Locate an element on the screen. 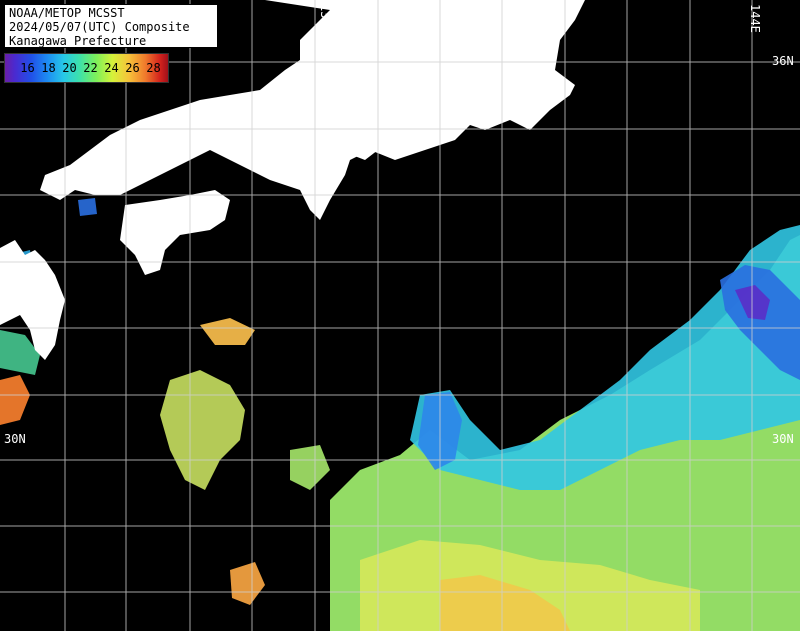  scale-tick: 22 is located at coordinates (90, 68).